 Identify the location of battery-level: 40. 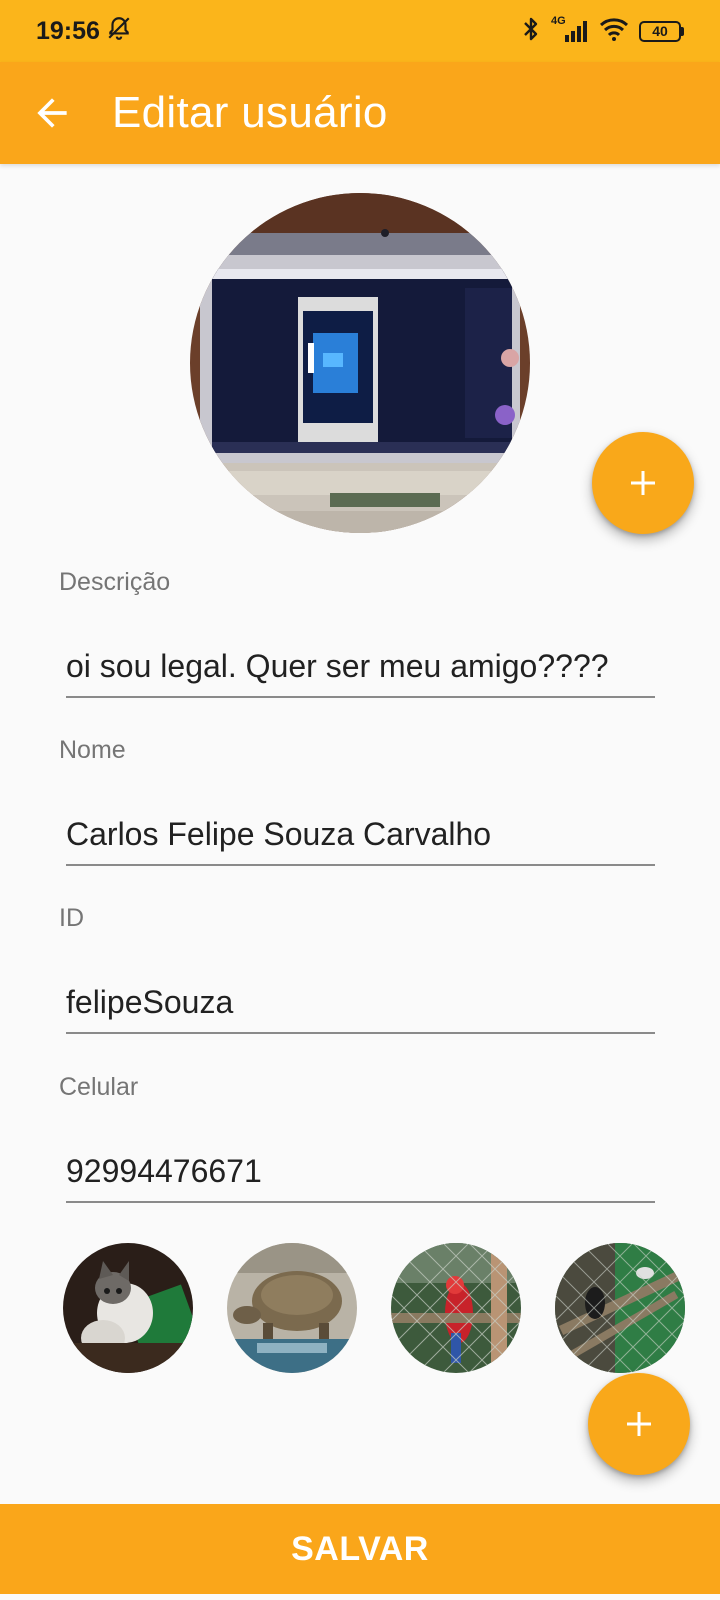
(660, 31).